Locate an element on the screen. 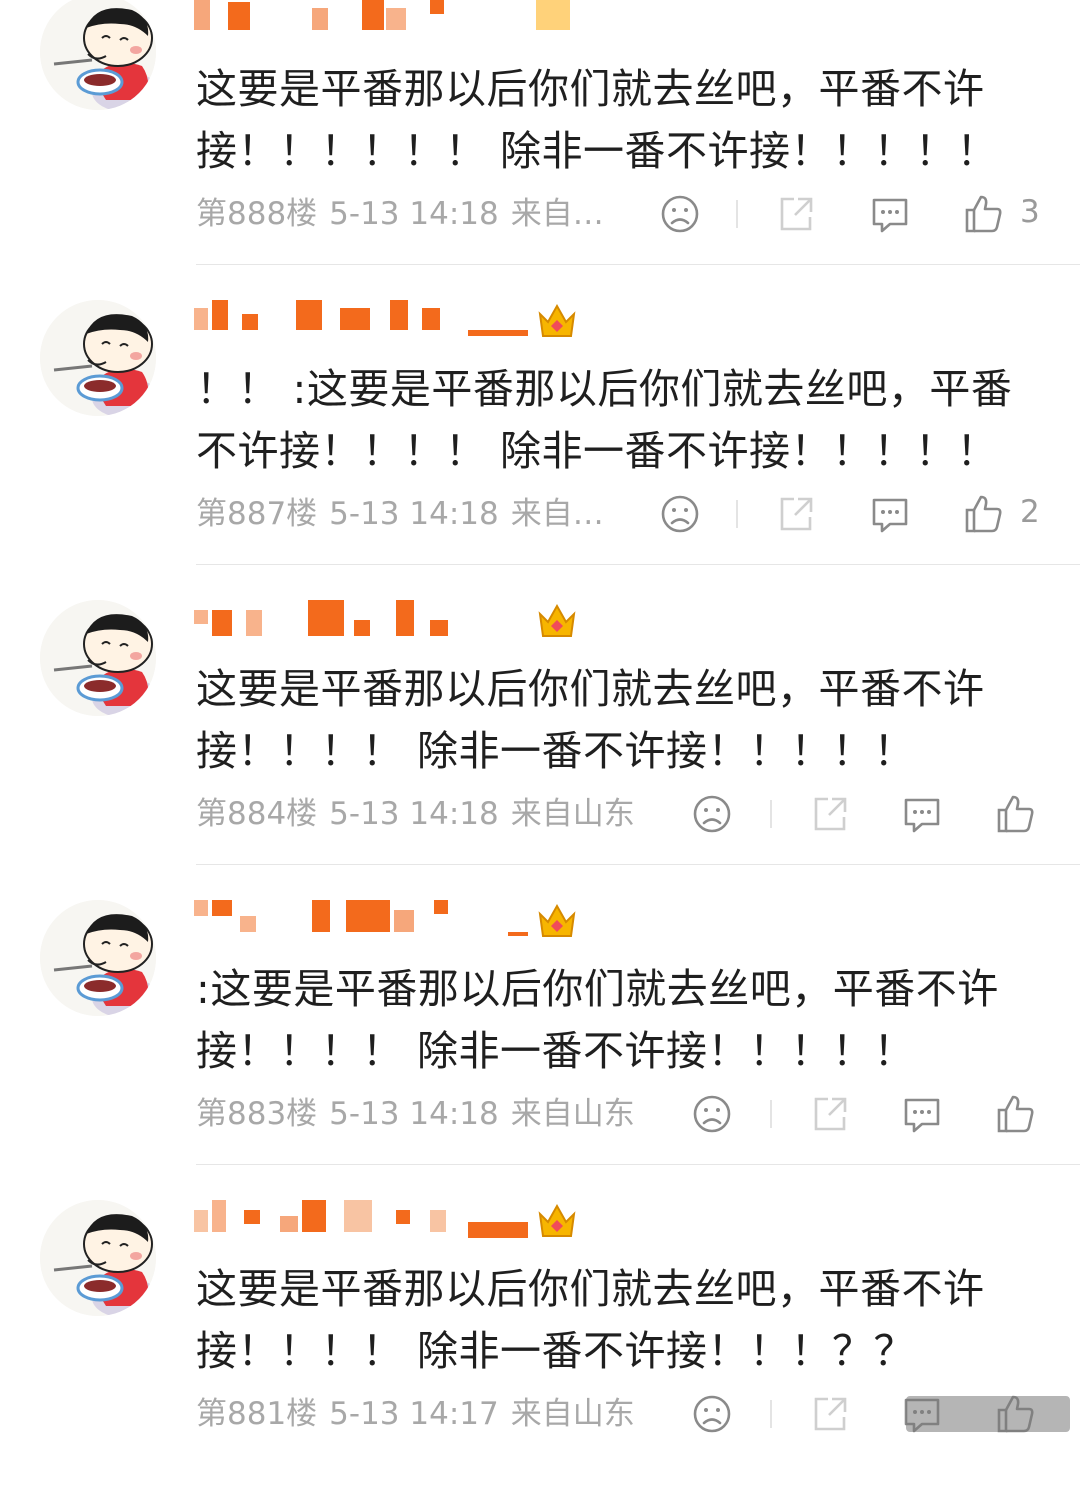  comment-text: 这要是平番那以后你们就去丝吧，平番不许接！！！！ 除非一番不许接！！！？？ is located at coordinates (590, 1320).